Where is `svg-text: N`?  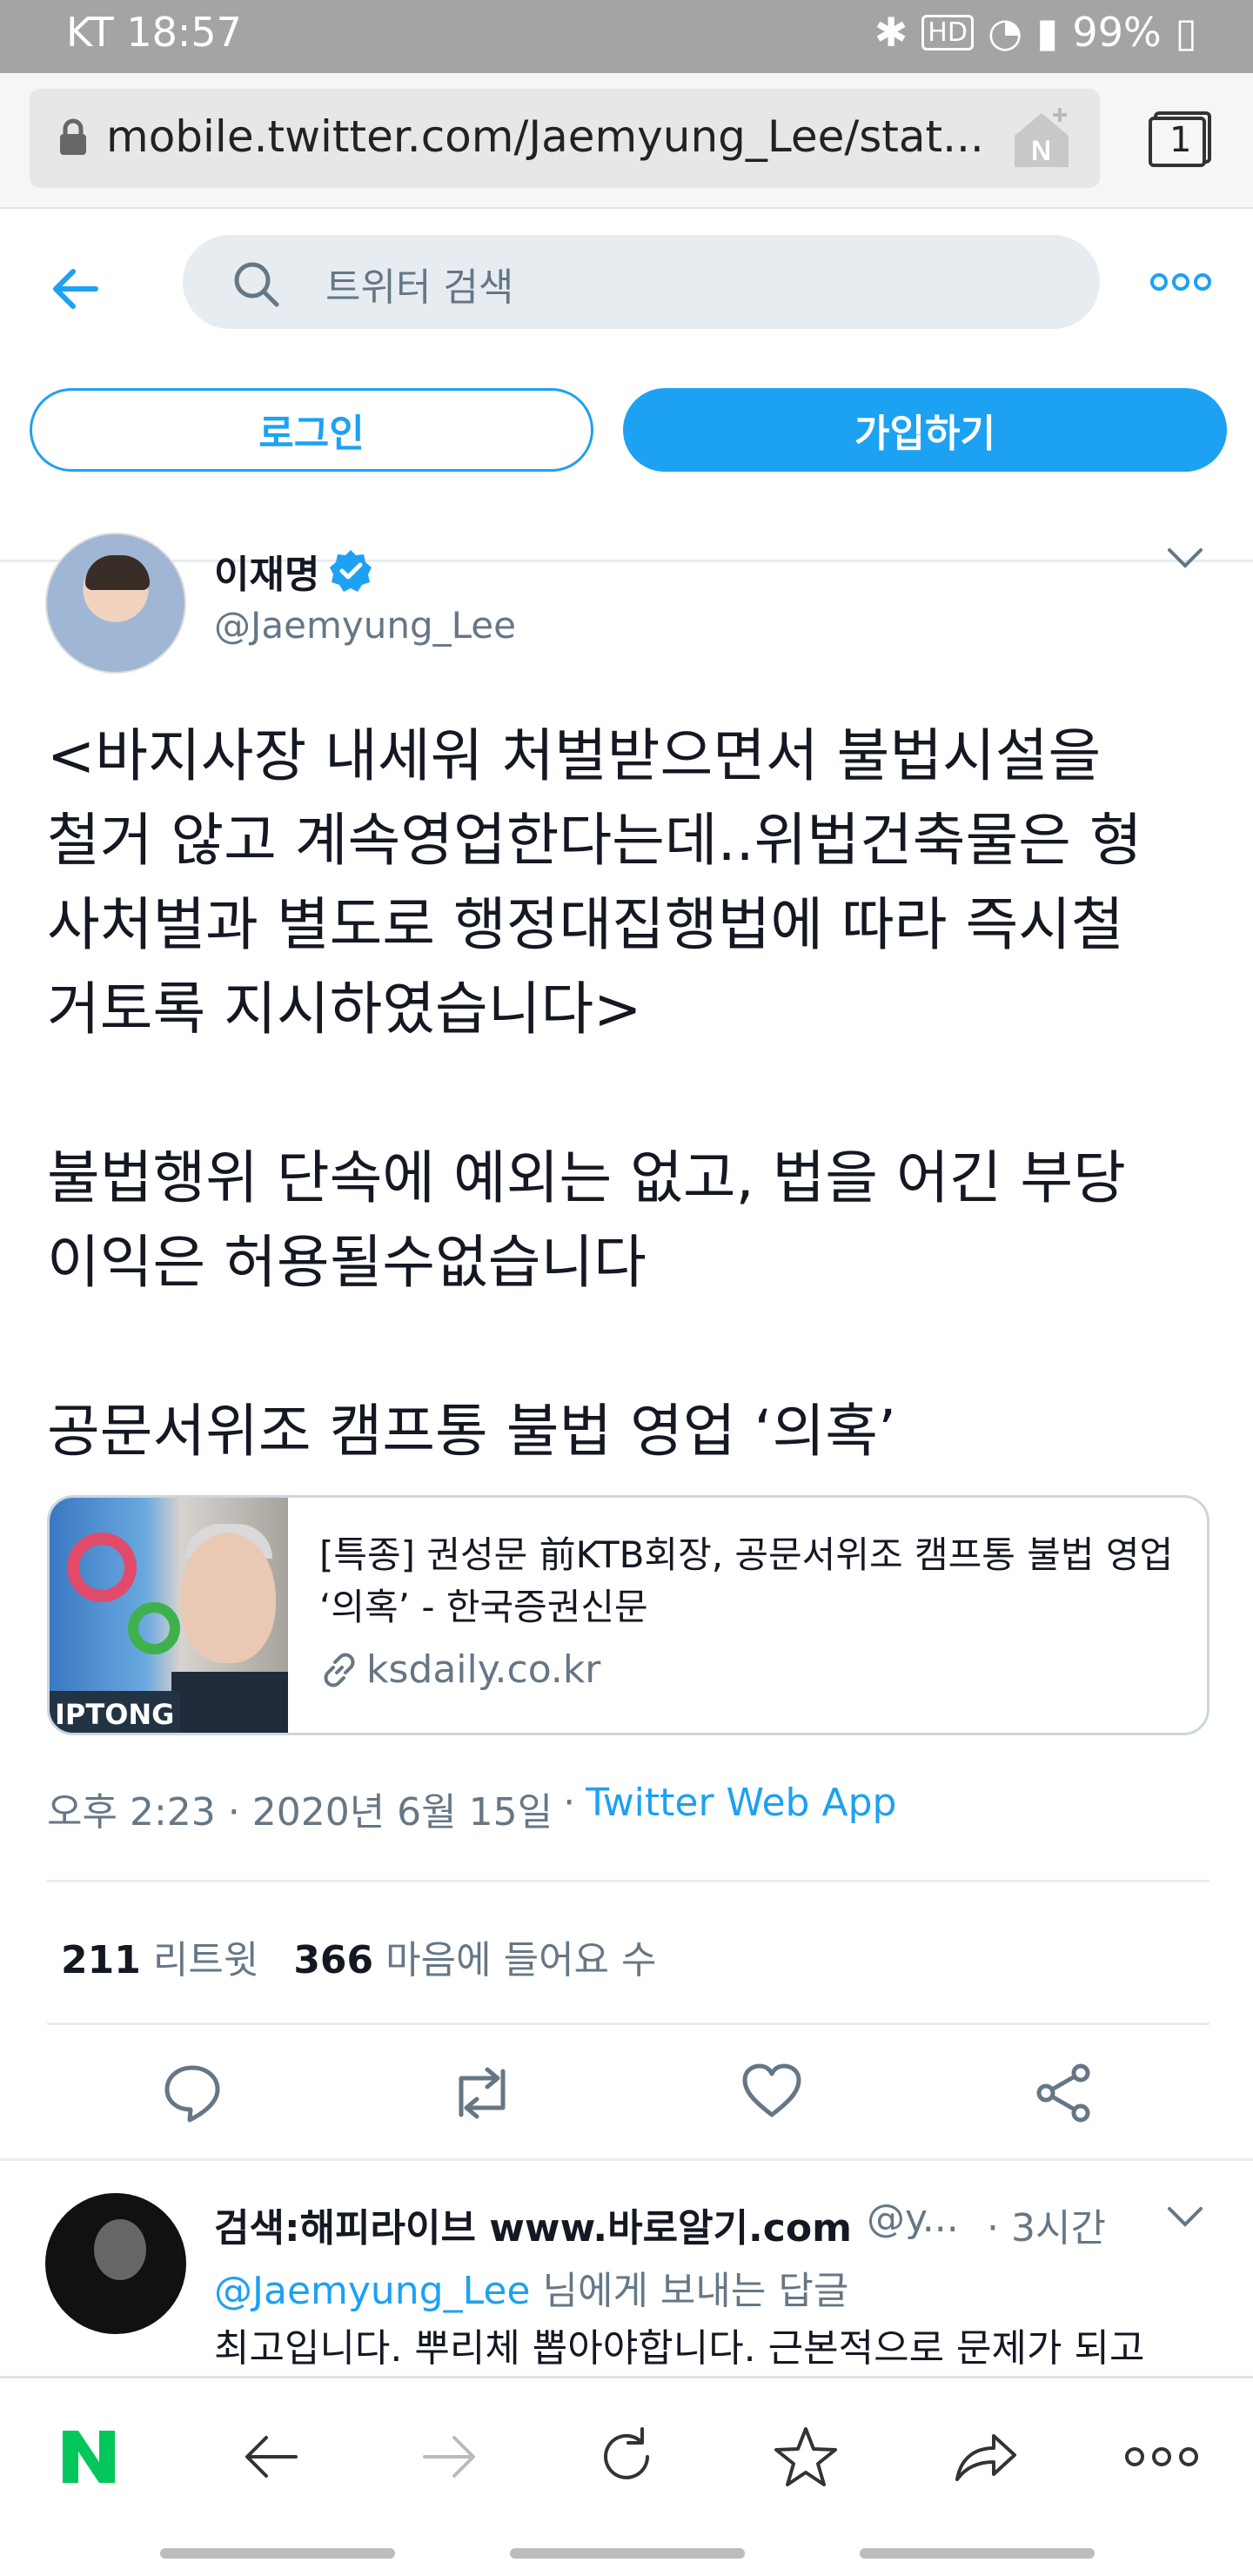
svg-text: N is located at coordinates (1041, 150).